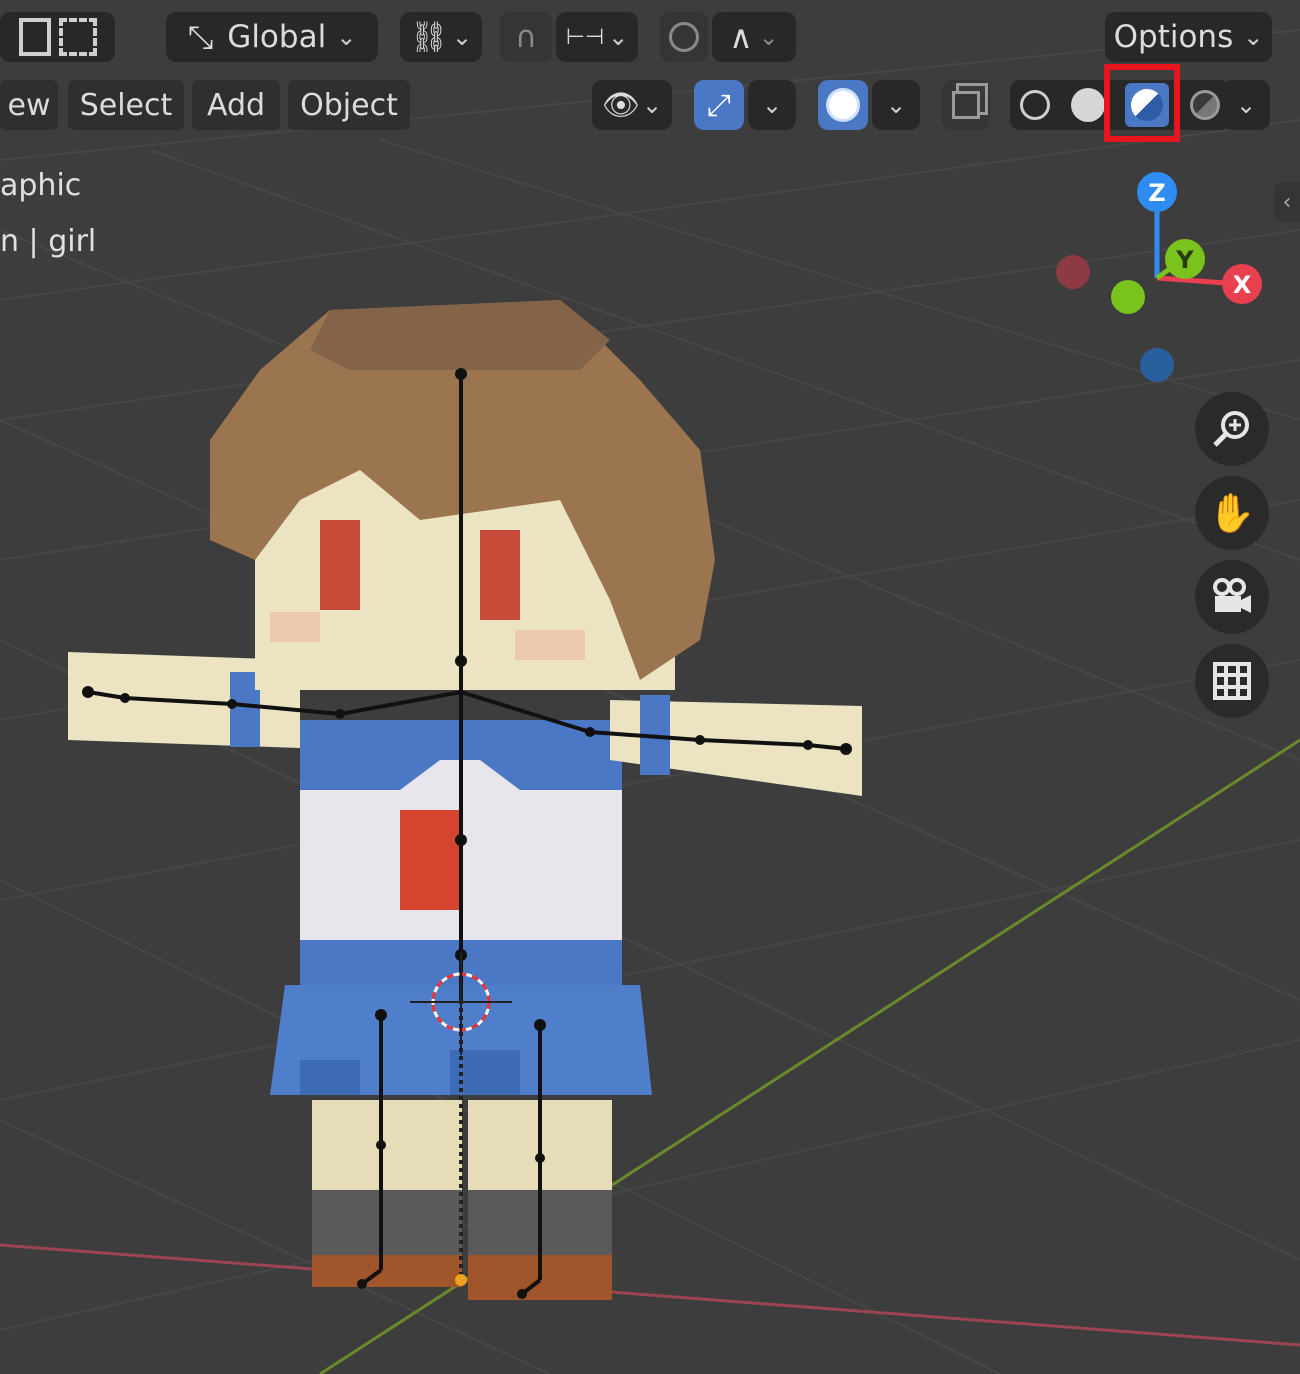 The image size is (1300, 1374). I want to click on x-axis-label: X, so click(1242, 285).